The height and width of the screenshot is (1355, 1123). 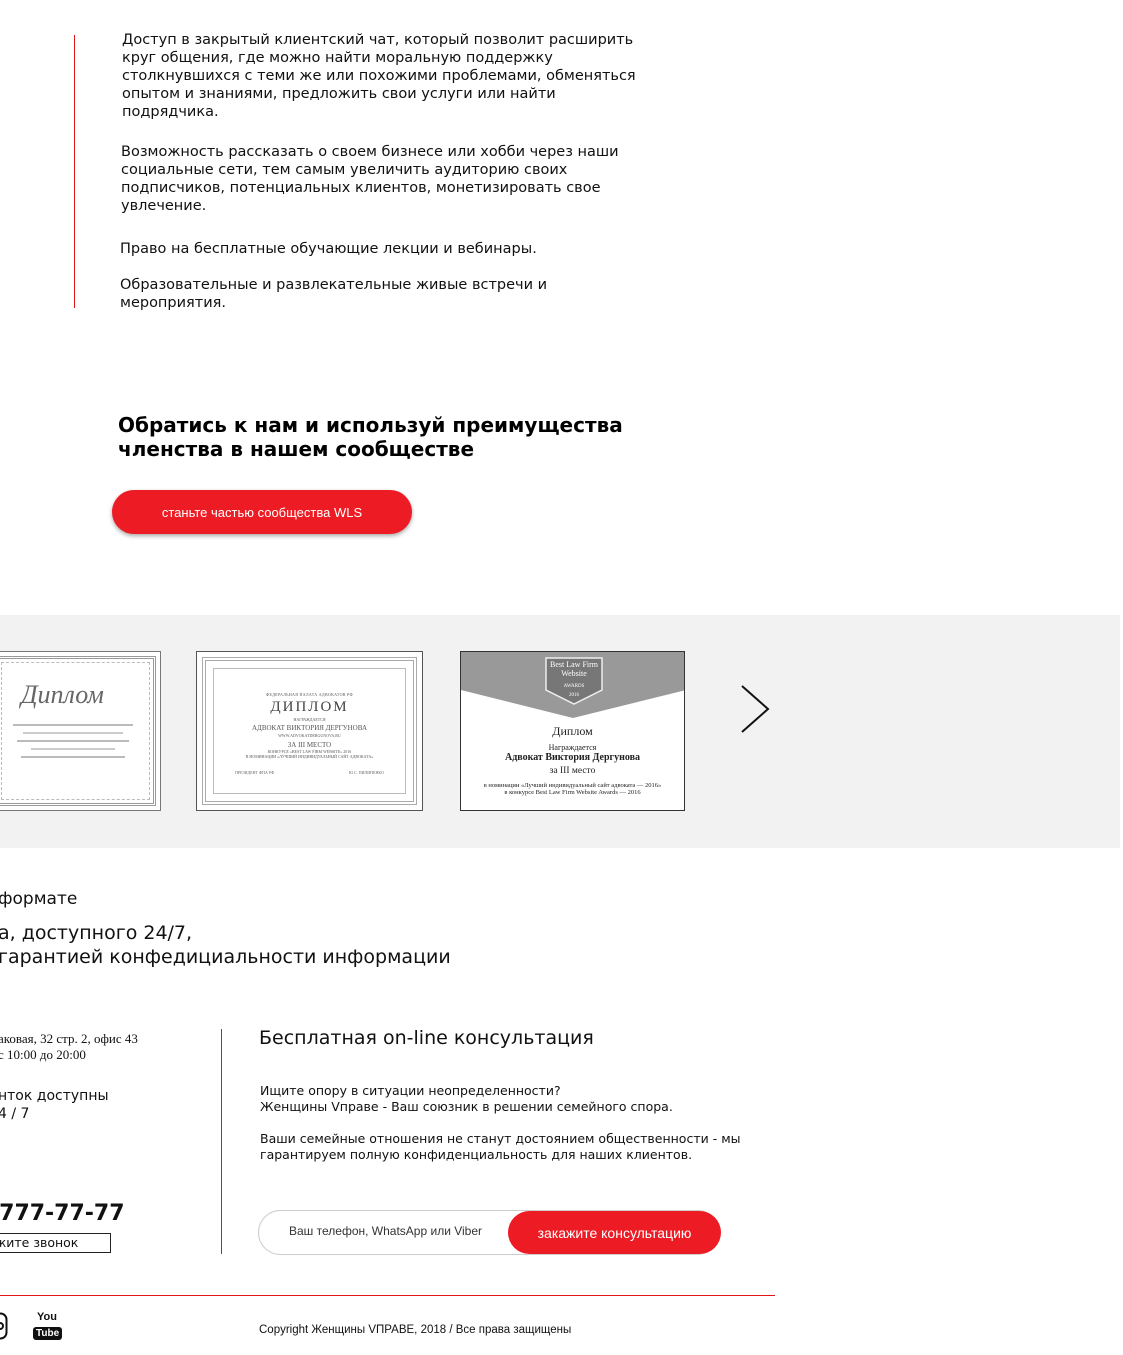 I want to click on instagram-icon, so click(x=4, y=1326).